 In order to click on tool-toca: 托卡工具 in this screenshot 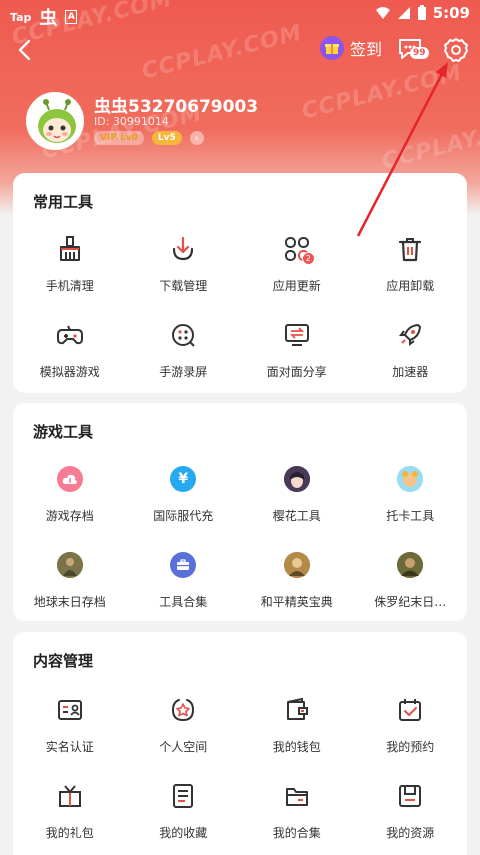, I will do `click(411, 498)`.